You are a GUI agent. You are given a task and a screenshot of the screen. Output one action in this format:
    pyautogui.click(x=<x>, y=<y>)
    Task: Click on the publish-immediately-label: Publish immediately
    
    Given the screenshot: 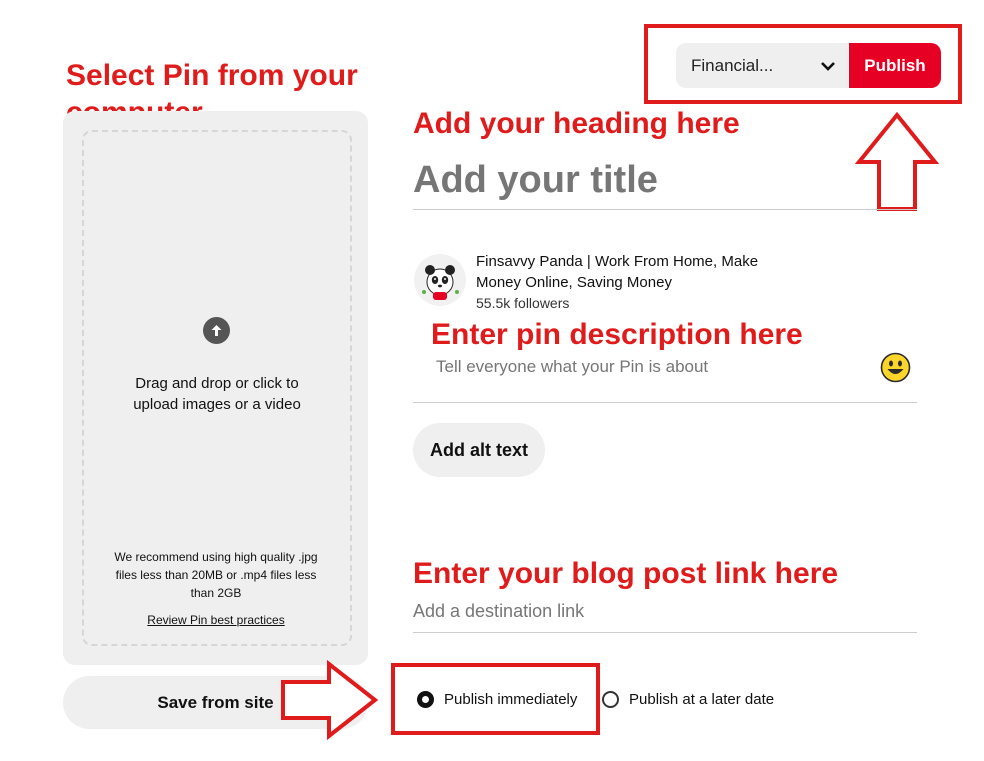 What is the action you would take?
    pyautogui.click(x=511, y=699)
    